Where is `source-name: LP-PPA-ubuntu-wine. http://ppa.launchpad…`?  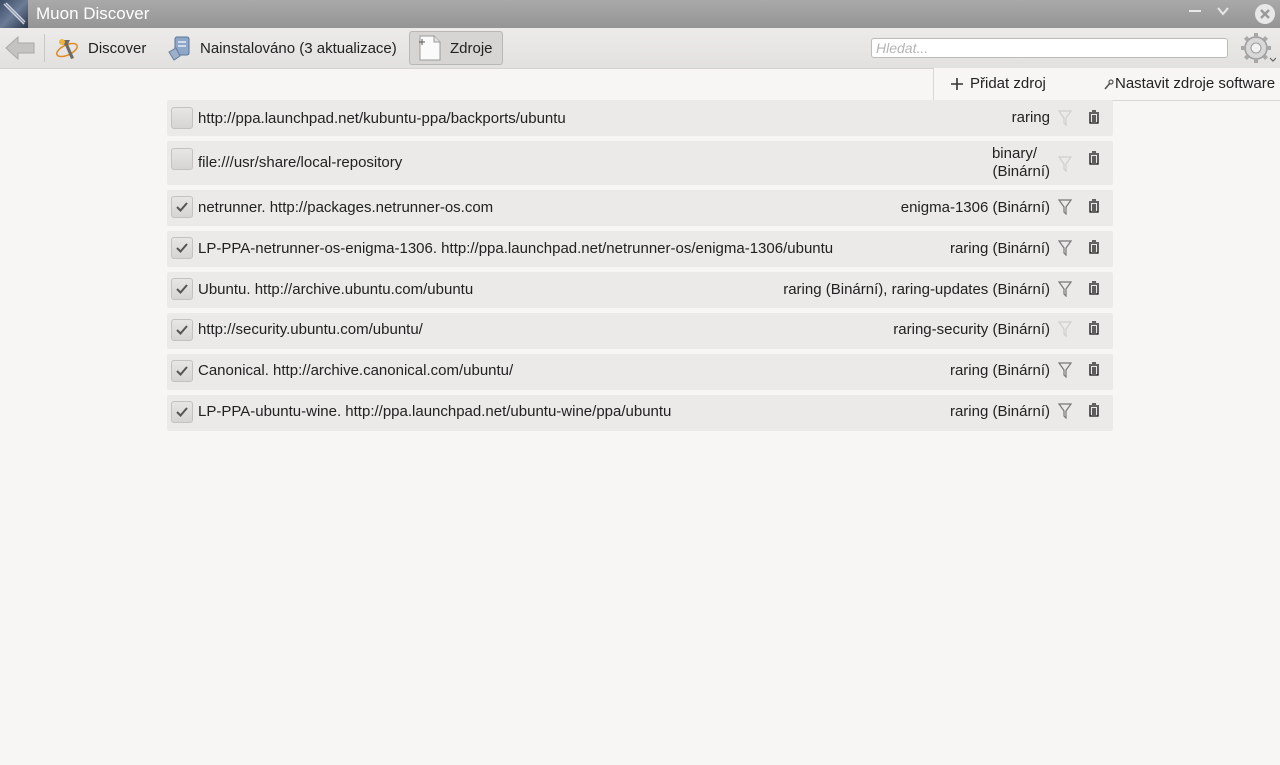 source-name: LP-PPA-ubuntu-wine. http://ppa.launchpad… is located at coordinates (435, 411).